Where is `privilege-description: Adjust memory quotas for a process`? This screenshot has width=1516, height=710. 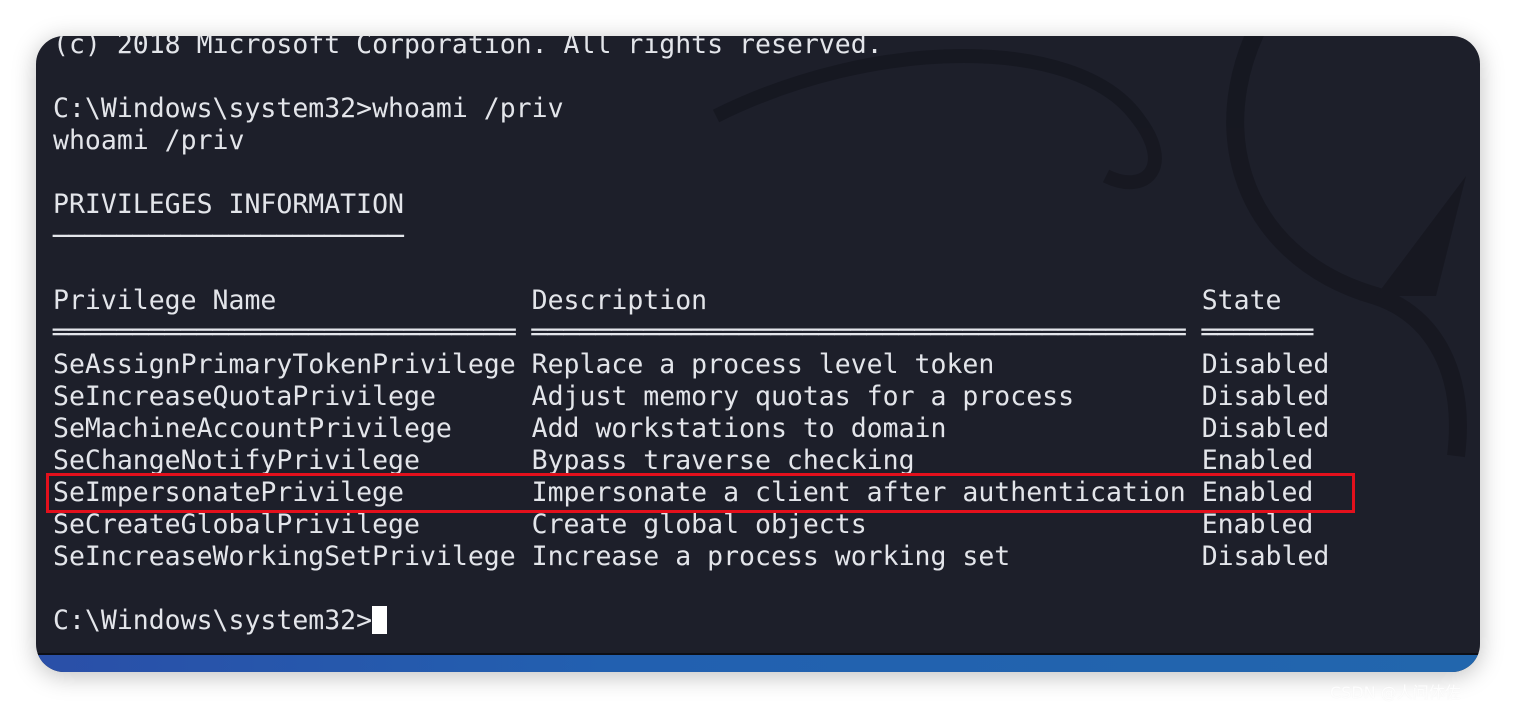 privilege-description: Adjust memory quotas for a process is located at coordinates (803, 396).